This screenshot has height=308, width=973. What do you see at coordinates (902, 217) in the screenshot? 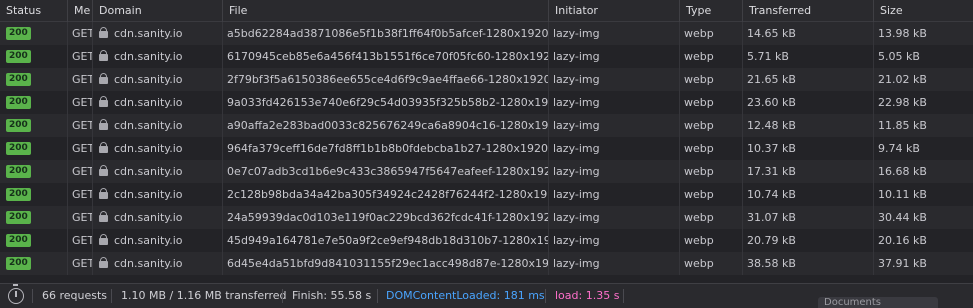
I see `size-cell: 30.44 kB` at bounding box center [902, 217].